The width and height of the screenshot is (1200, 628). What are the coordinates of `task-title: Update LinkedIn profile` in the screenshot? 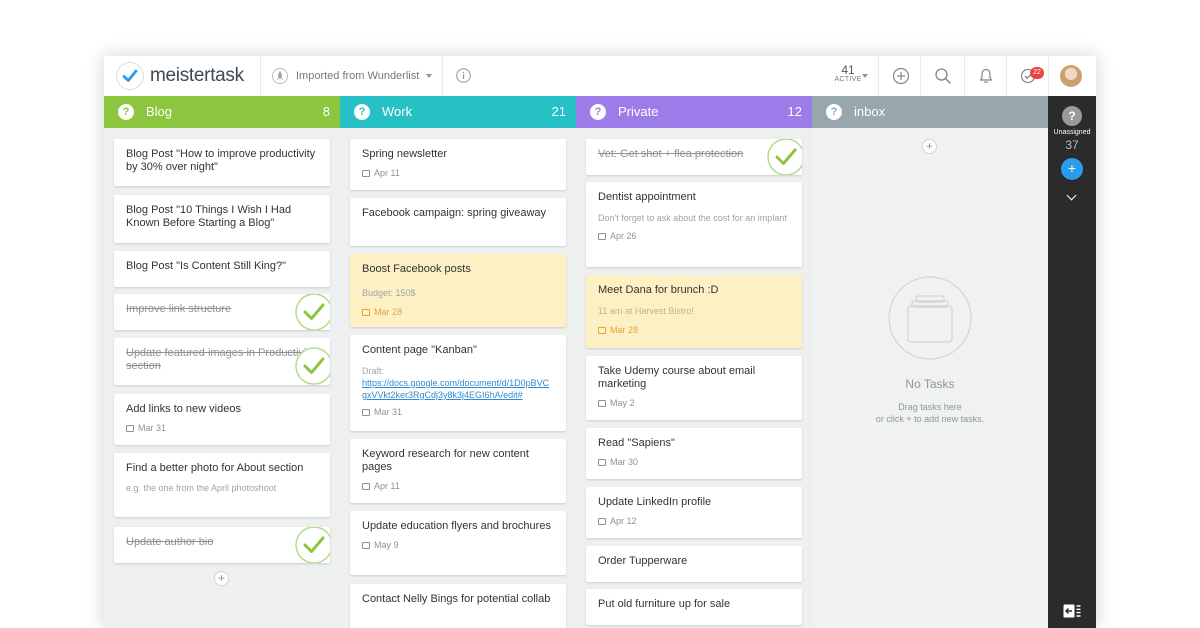 It's located at (655, 502).